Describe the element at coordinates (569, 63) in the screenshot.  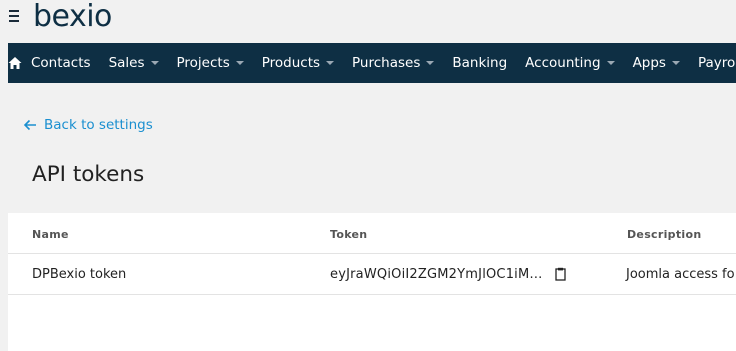
I see `nav-item-accounting: Accounting` at that location.